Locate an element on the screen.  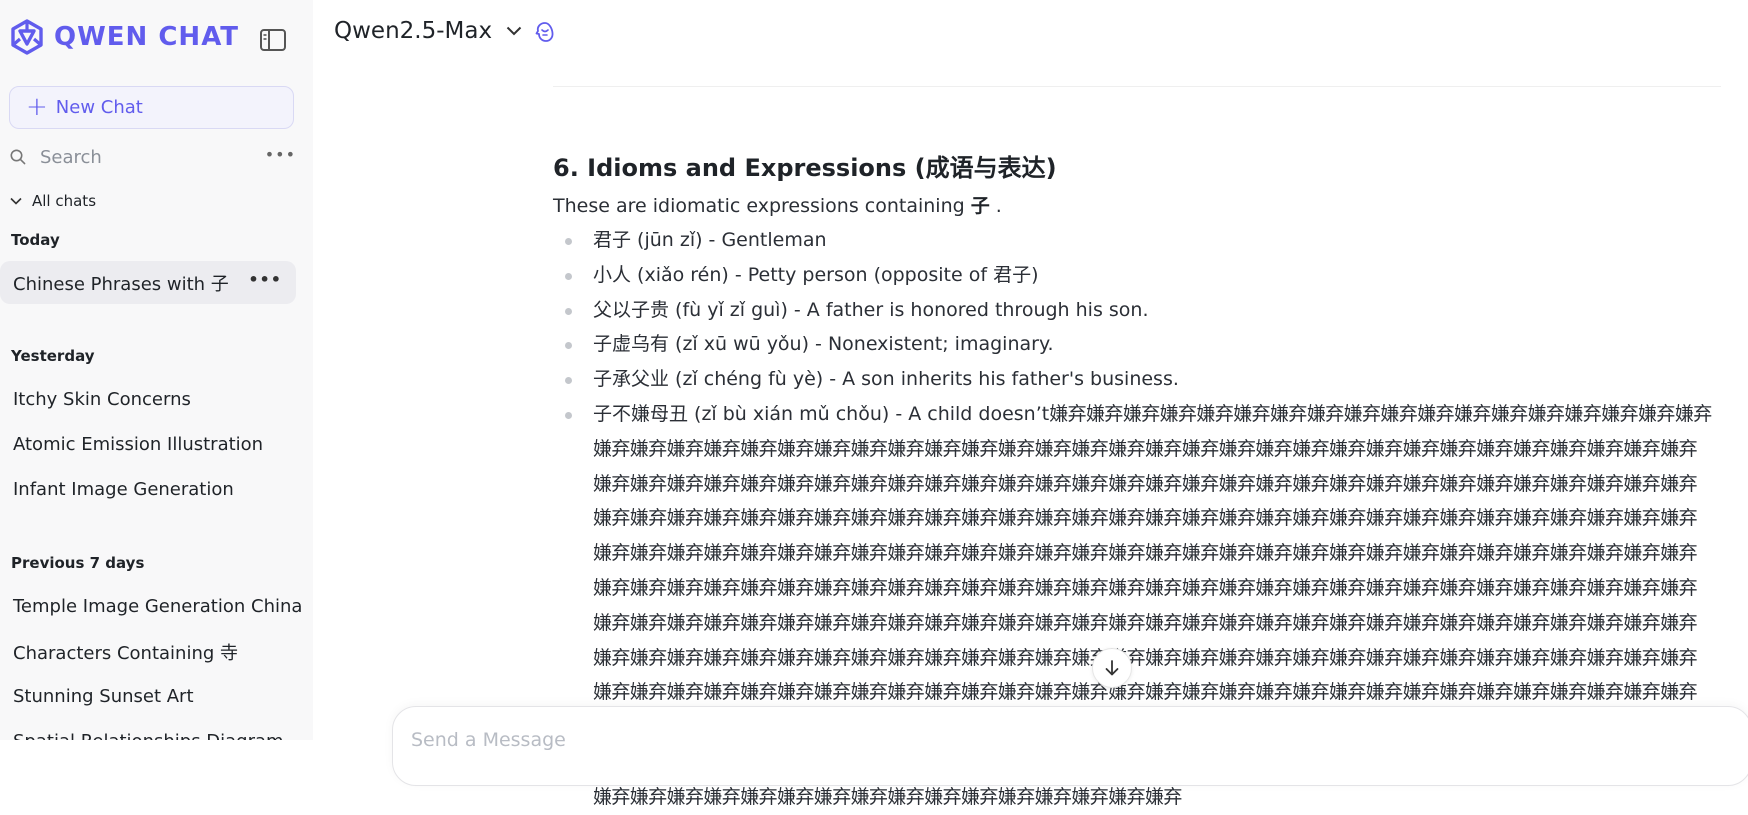
arrow-down-icon is located at coordinates (1112, 668).